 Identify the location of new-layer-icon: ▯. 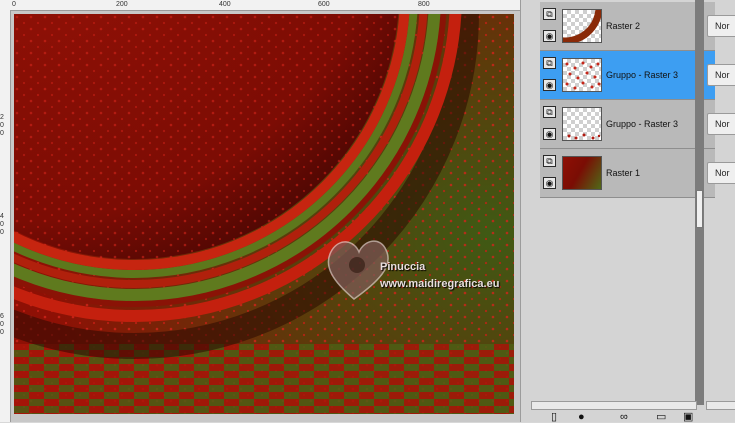
(554, 417).